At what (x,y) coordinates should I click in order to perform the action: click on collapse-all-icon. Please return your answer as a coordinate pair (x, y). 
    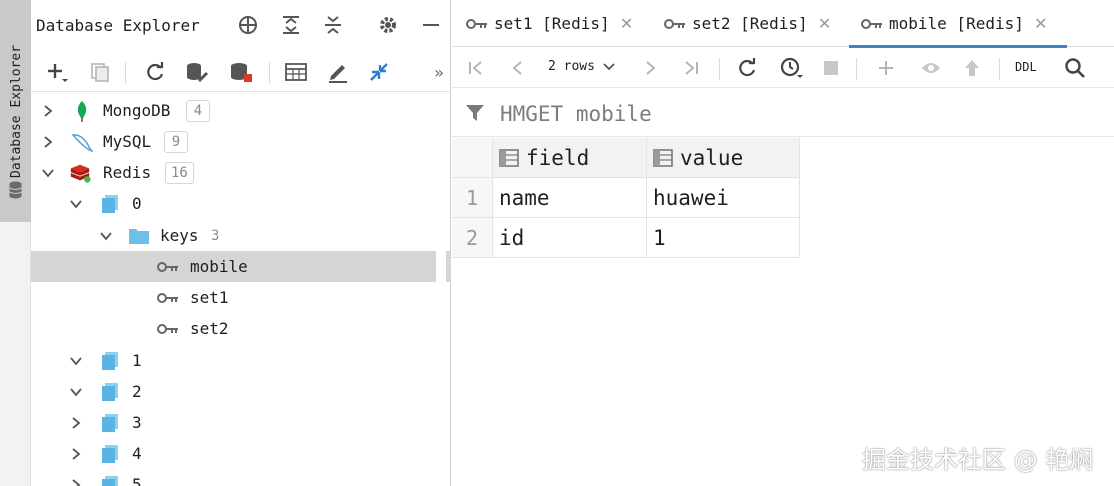
    Looking at the image, I should click on (333, 25).